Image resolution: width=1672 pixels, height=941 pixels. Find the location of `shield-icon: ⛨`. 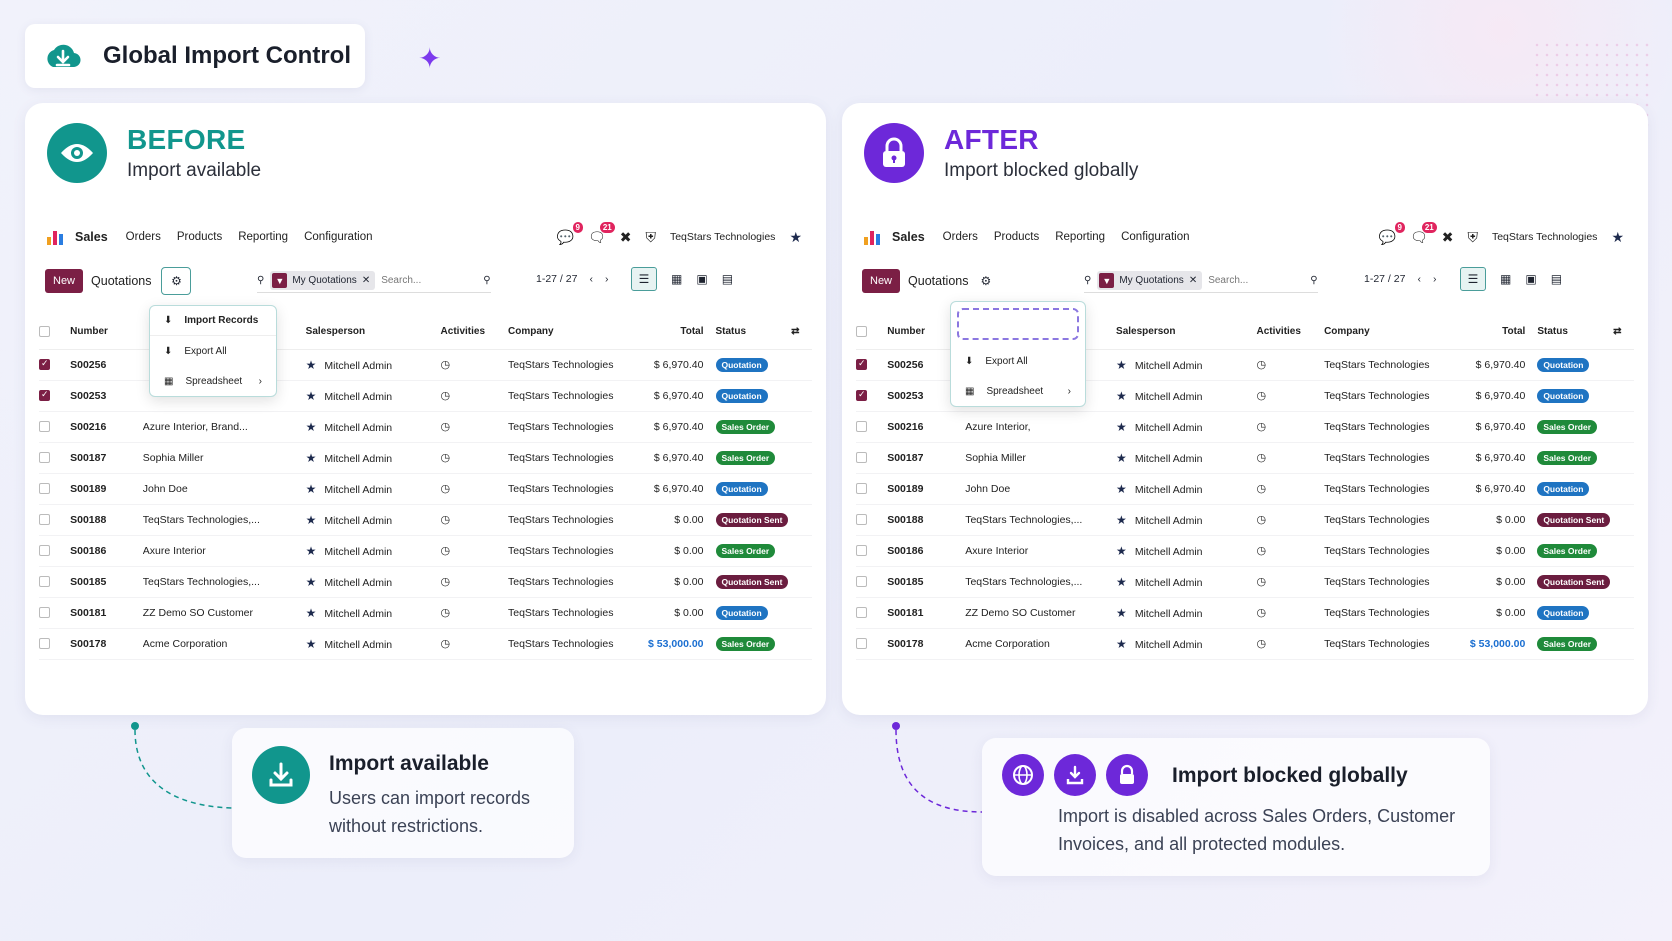

shield-icon: ⛨ is located at coordinates (1472, 237).